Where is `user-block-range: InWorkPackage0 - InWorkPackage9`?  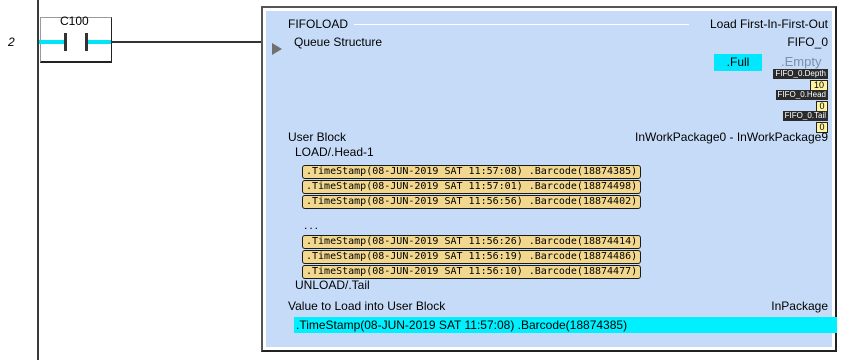
user-block-range: InWorkPackage0 - InWorkPackage9 is located at coordinates (731, 137).